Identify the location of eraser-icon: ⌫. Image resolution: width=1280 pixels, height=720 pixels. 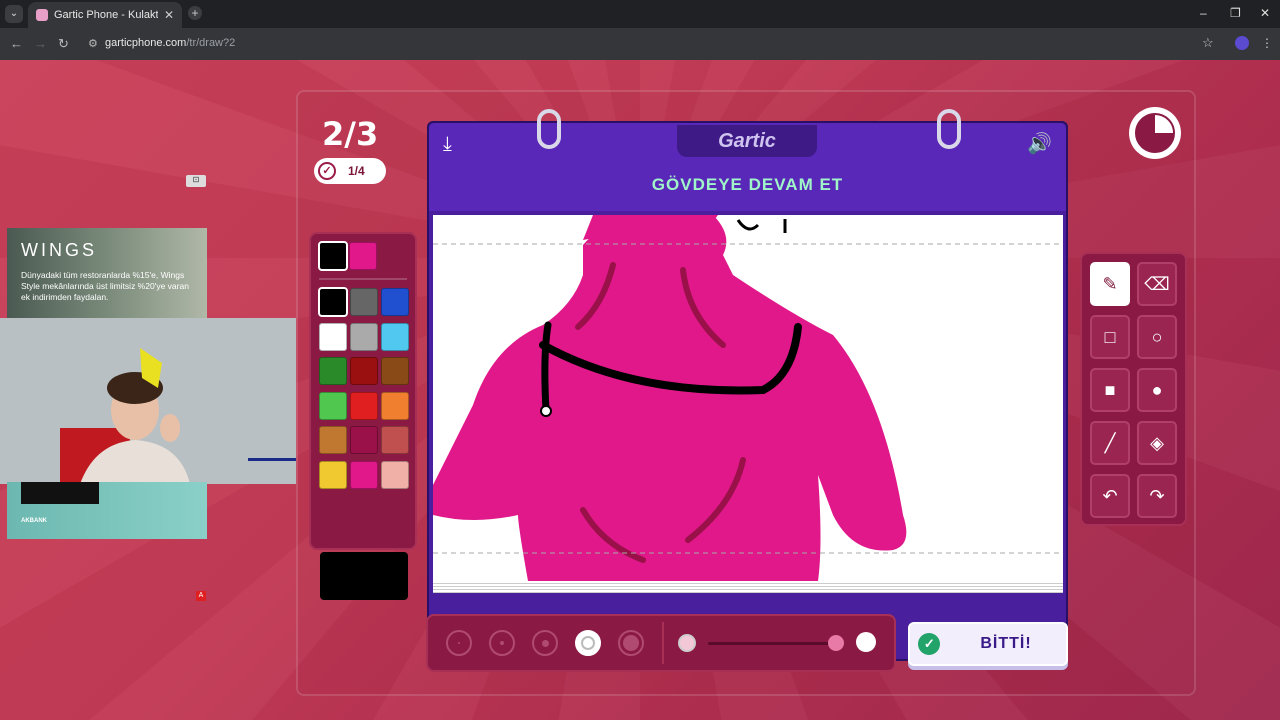
(1157, 284).